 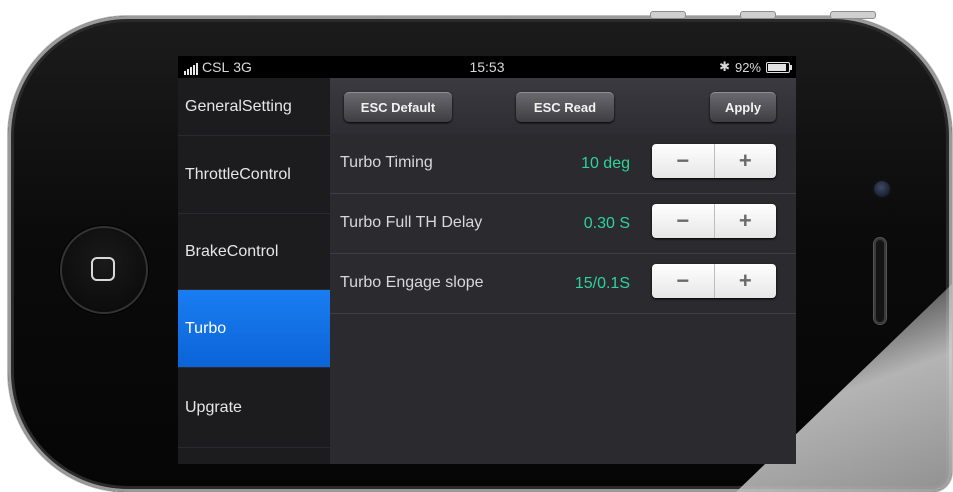 I want to click on status-right-group: ✱ 92%, so click(x=755, y=67).